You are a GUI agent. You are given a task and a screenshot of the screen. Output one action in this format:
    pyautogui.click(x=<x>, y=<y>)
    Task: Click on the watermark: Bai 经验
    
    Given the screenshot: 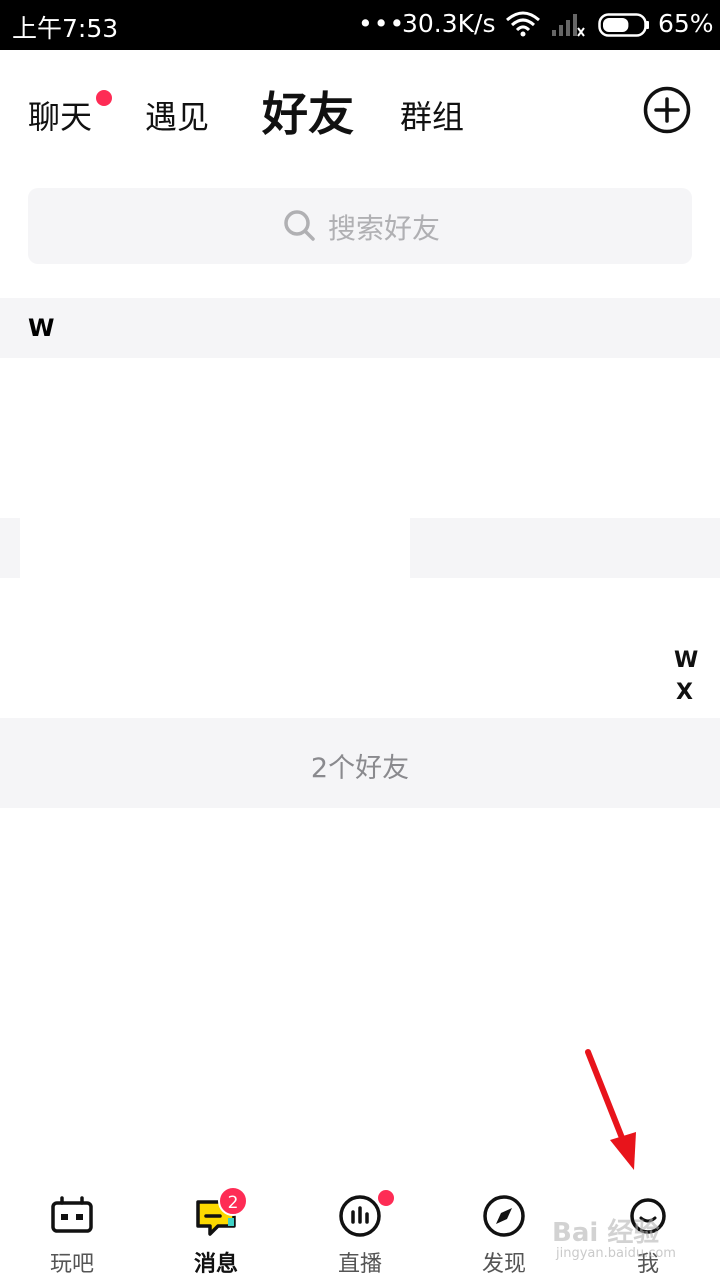 What is the action you would take?
    pyautogui.click(x=606, y=1233)
    